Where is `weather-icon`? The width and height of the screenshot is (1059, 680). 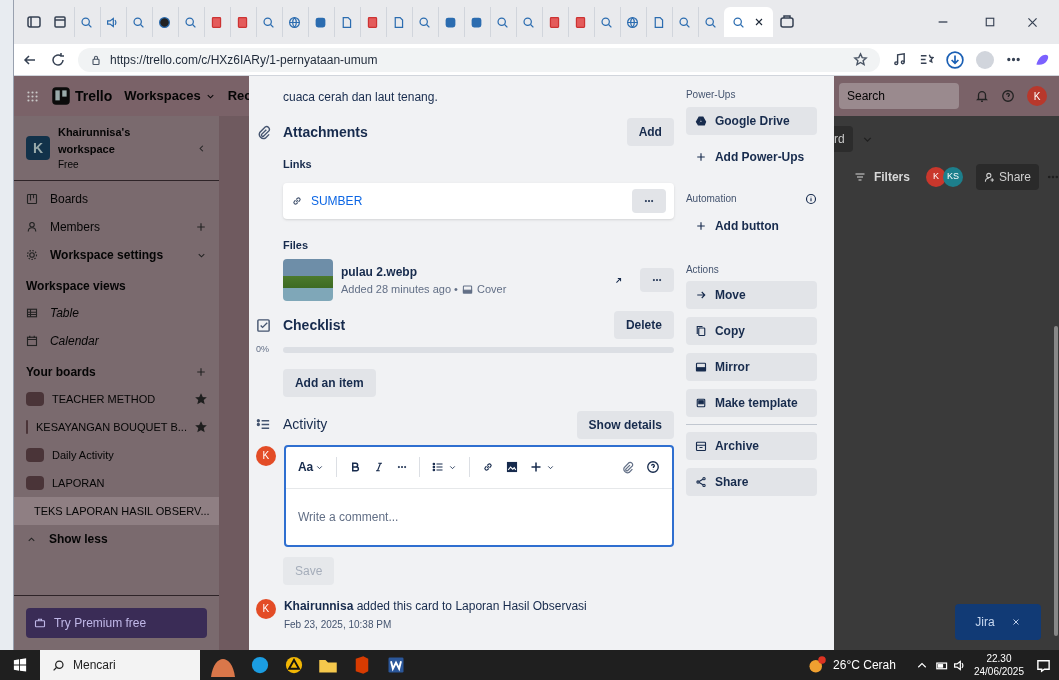 weather-icon is located at coordinates (817, 665).